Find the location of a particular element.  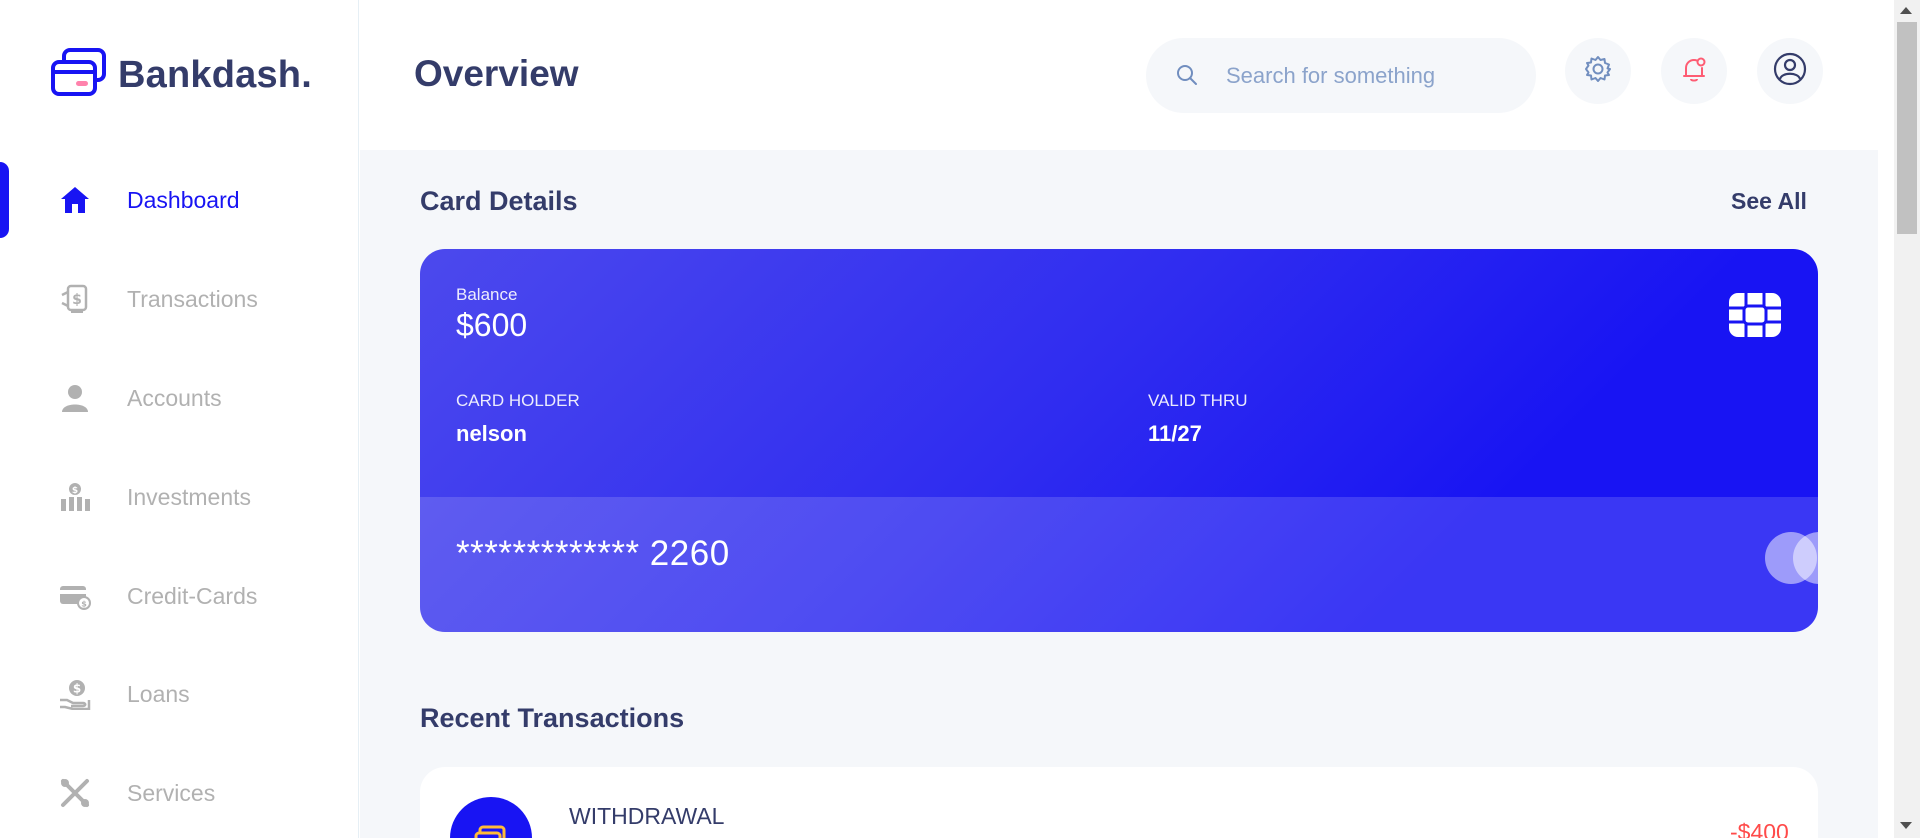

scroll-down-icon is located at coordinates (1906, 825).